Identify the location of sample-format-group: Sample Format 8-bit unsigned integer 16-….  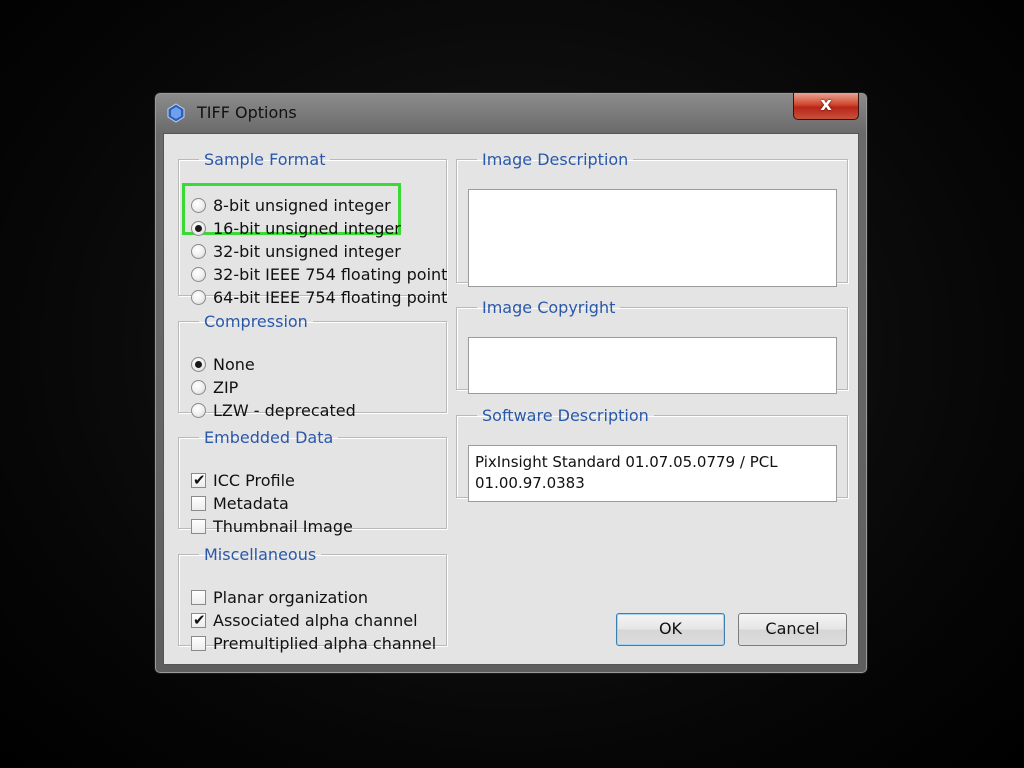
(313, 228).